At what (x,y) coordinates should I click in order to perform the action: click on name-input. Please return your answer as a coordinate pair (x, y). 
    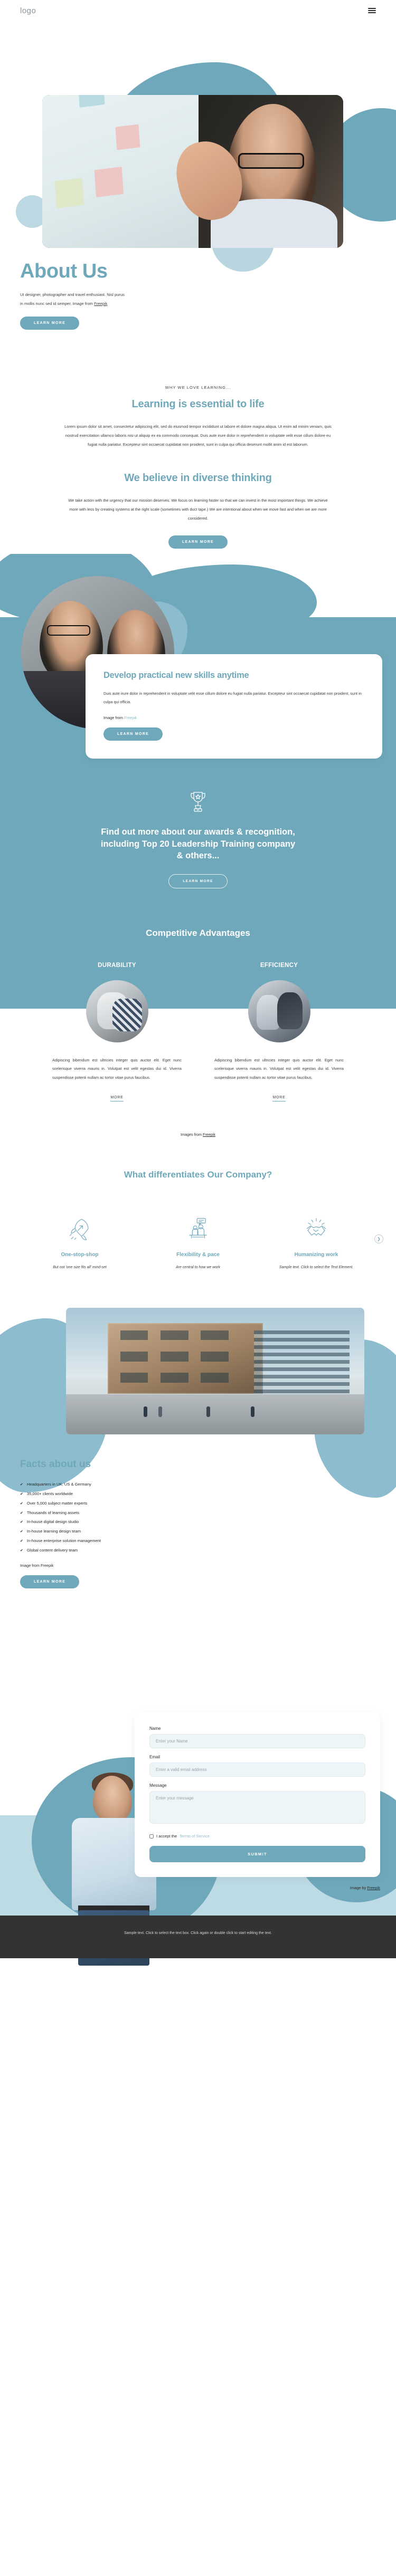
    Looking at the image, I should click on (257, 1741).